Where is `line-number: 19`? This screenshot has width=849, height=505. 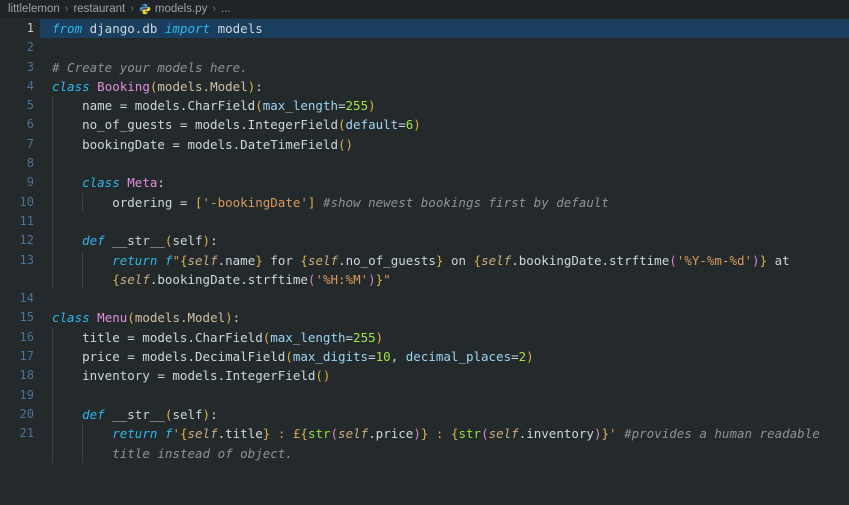 line-number: 19 is located at coordinates (17, 395).